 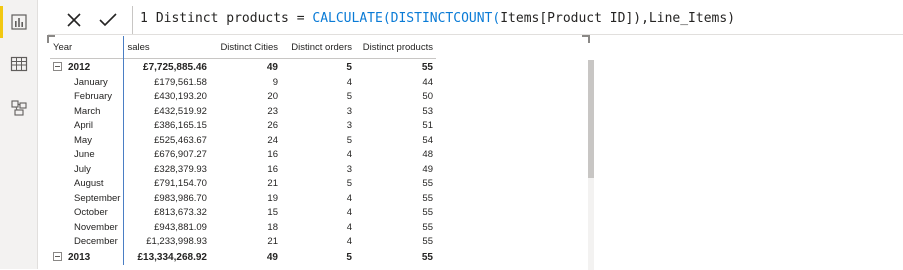 I want to click on checkmark-icon, so click(x=108, y=20).